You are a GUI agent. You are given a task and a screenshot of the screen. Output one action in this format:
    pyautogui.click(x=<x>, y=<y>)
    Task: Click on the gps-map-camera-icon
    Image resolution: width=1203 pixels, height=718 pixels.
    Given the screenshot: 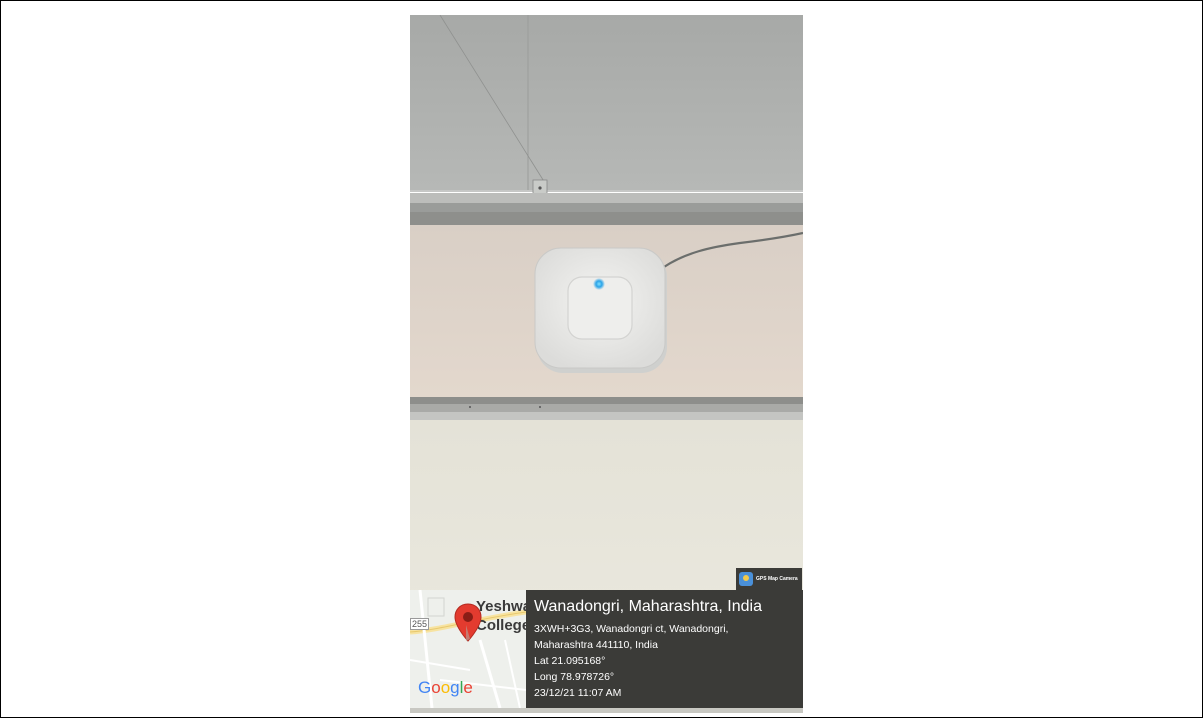 What is the action you would take?
    pyautogui.click(x=746, y=579)
    